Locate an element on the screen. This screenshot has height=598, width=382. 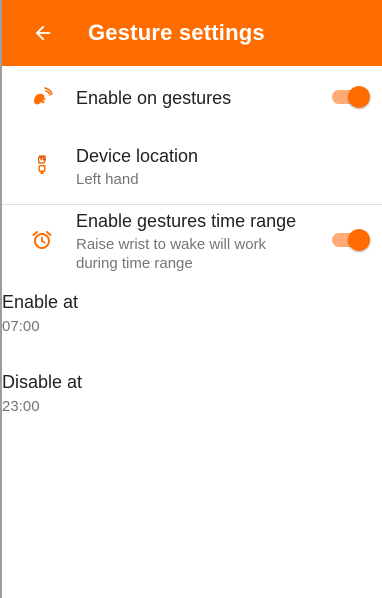
app-bar: Gesture settings is located at coordinates (192, 33).